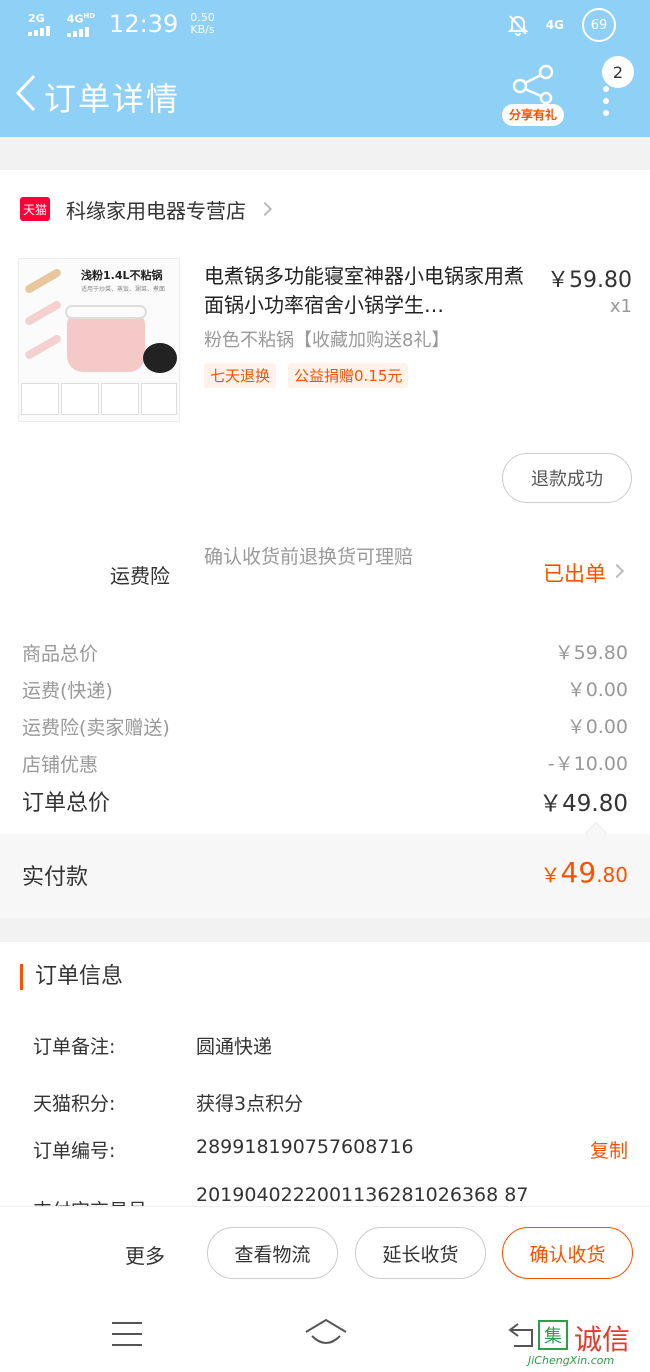  I want to click on extend-receipt-button: 延长收货, so click(420, 1253).